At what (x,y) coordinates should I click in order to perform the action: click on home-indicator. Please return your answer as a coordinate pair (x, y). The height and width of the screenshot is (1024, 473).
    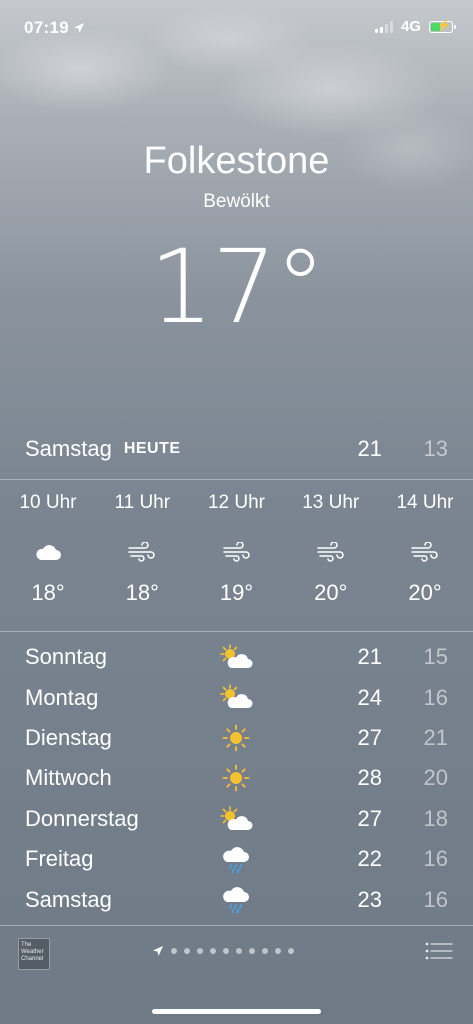
    Looking at the image, I should click on (236, 1011).